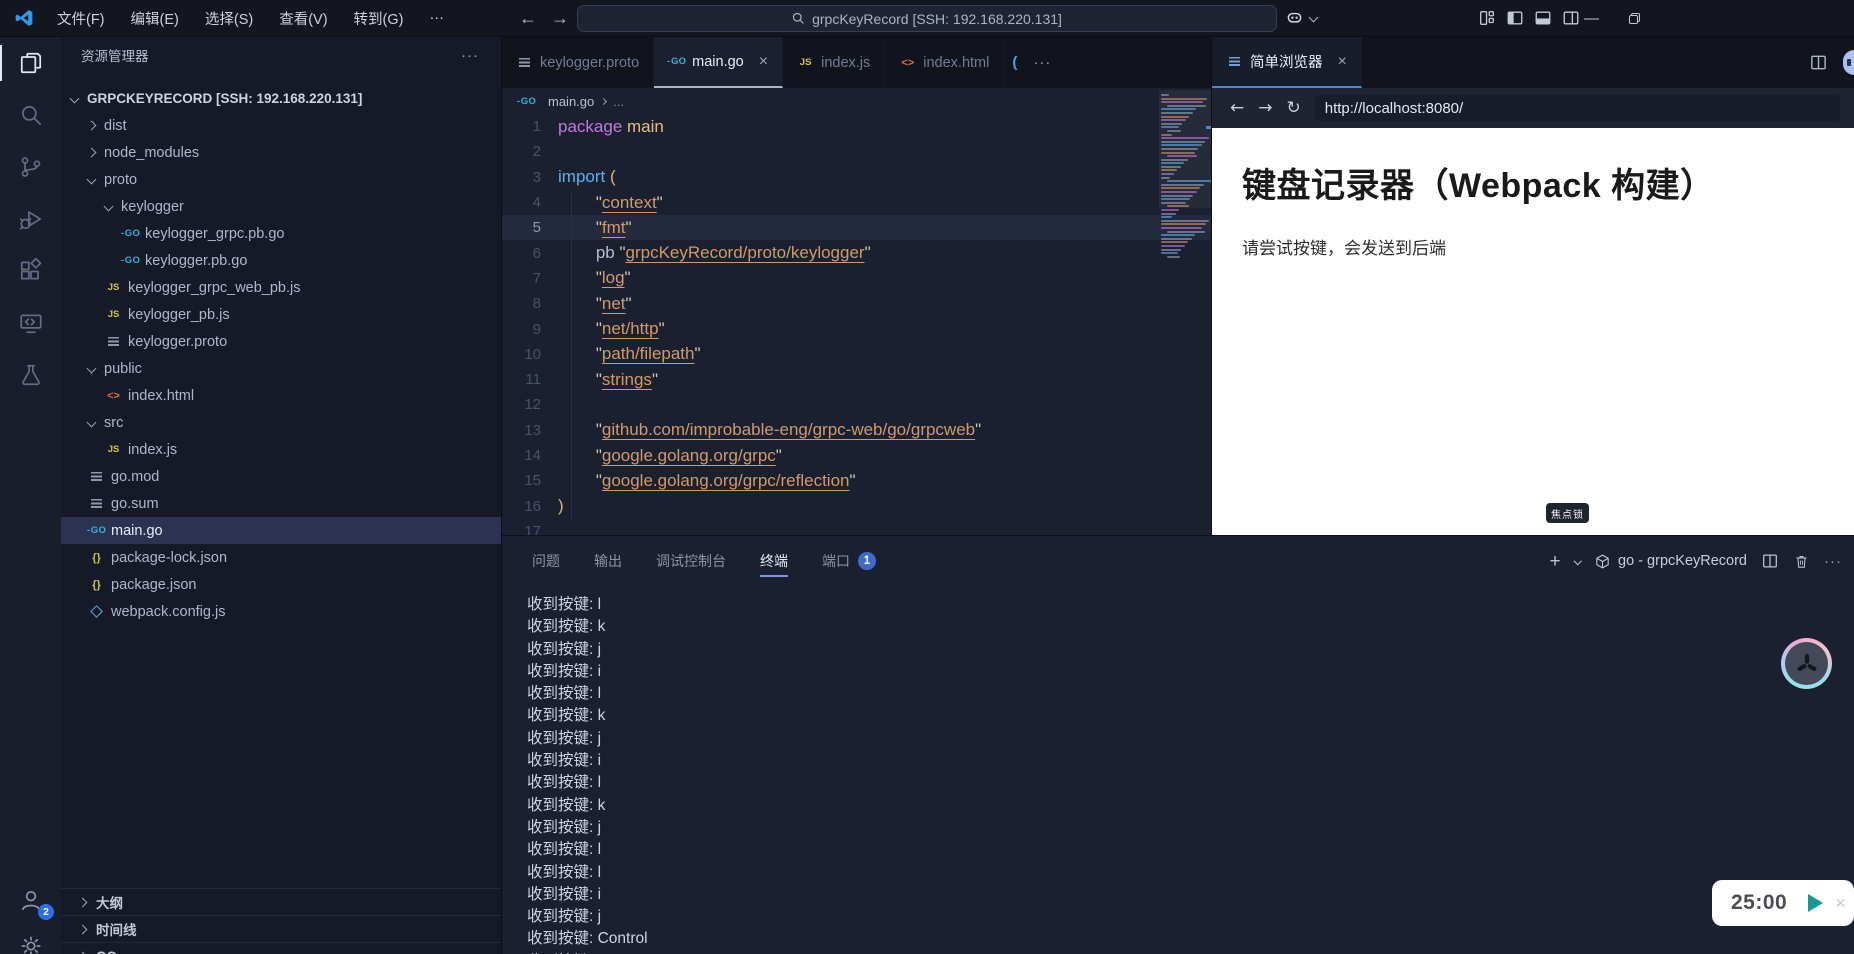  I want to click on code-line-2: 2, so click(856, 151).